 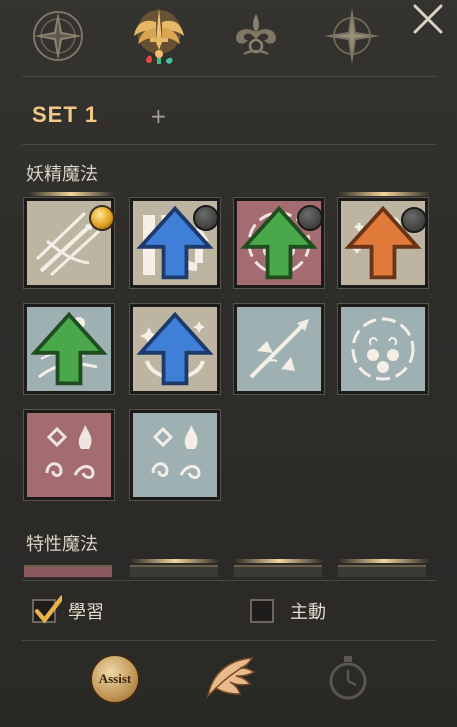 What do you see at coordinates (58, 36) in the screenshot?
I see `compass-star-icon` at bounding box center [58, 36].